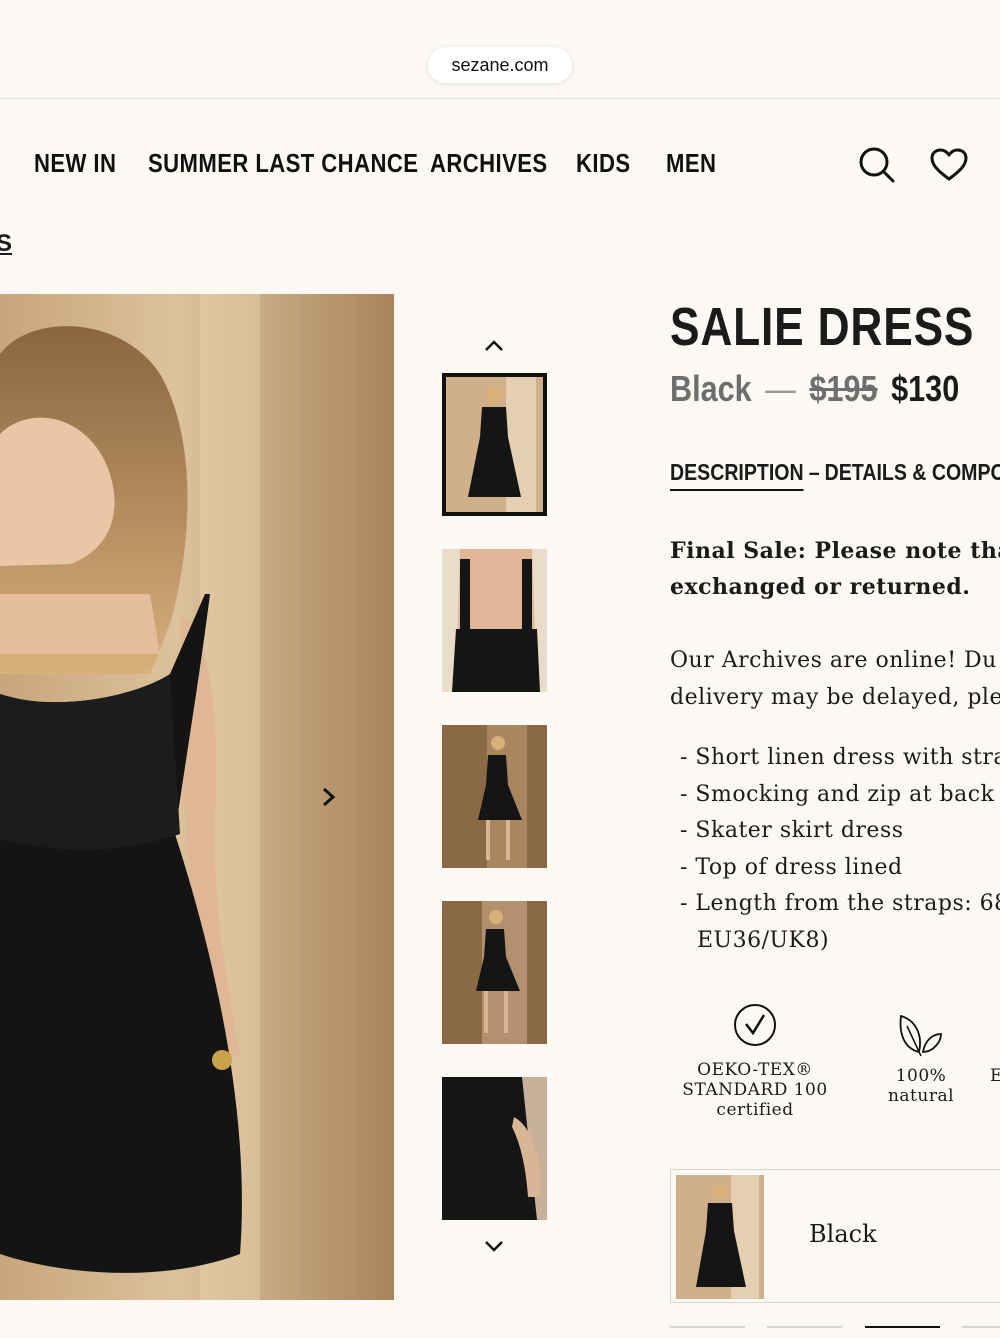 The width and height of the screenshot is (1000, 1338). I want to click on heart-icon, so click(949, 165).